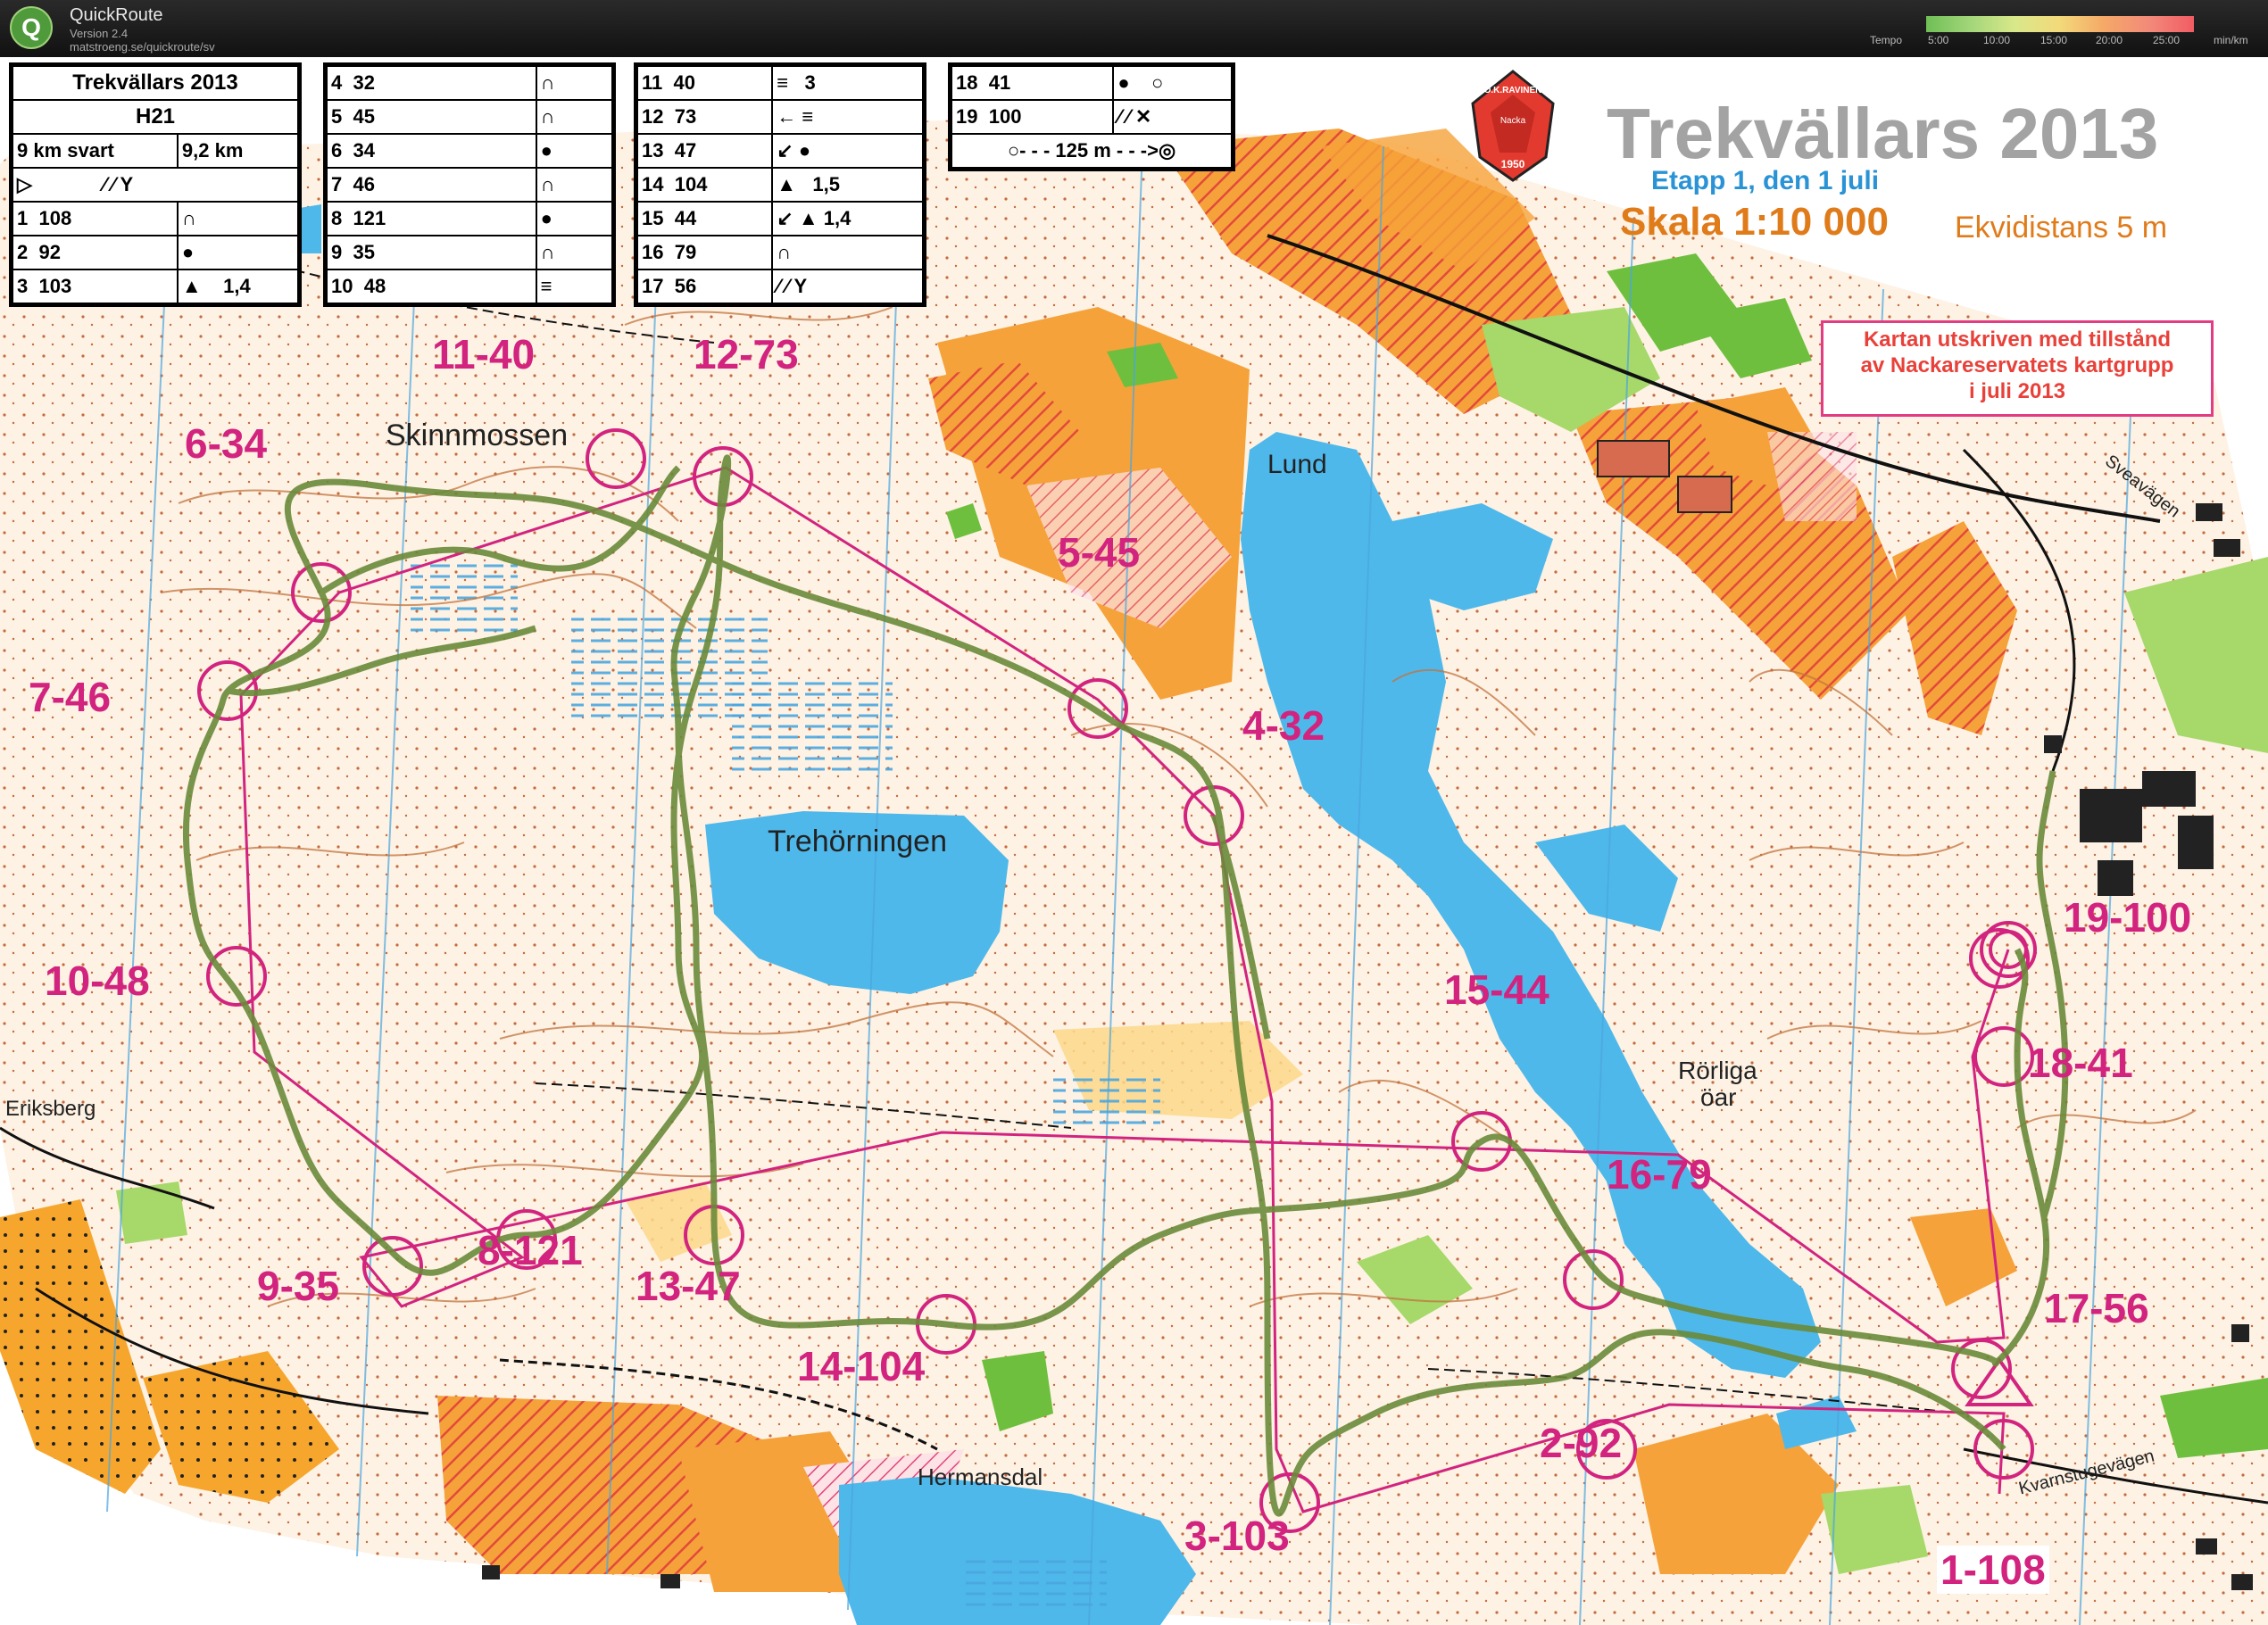 The image size is (2268, 1625). What do you see at coordinates (1513, 121) in the screenshot?
I see `club-logo-sub: Nacka` at bounding box center [1513, 121].